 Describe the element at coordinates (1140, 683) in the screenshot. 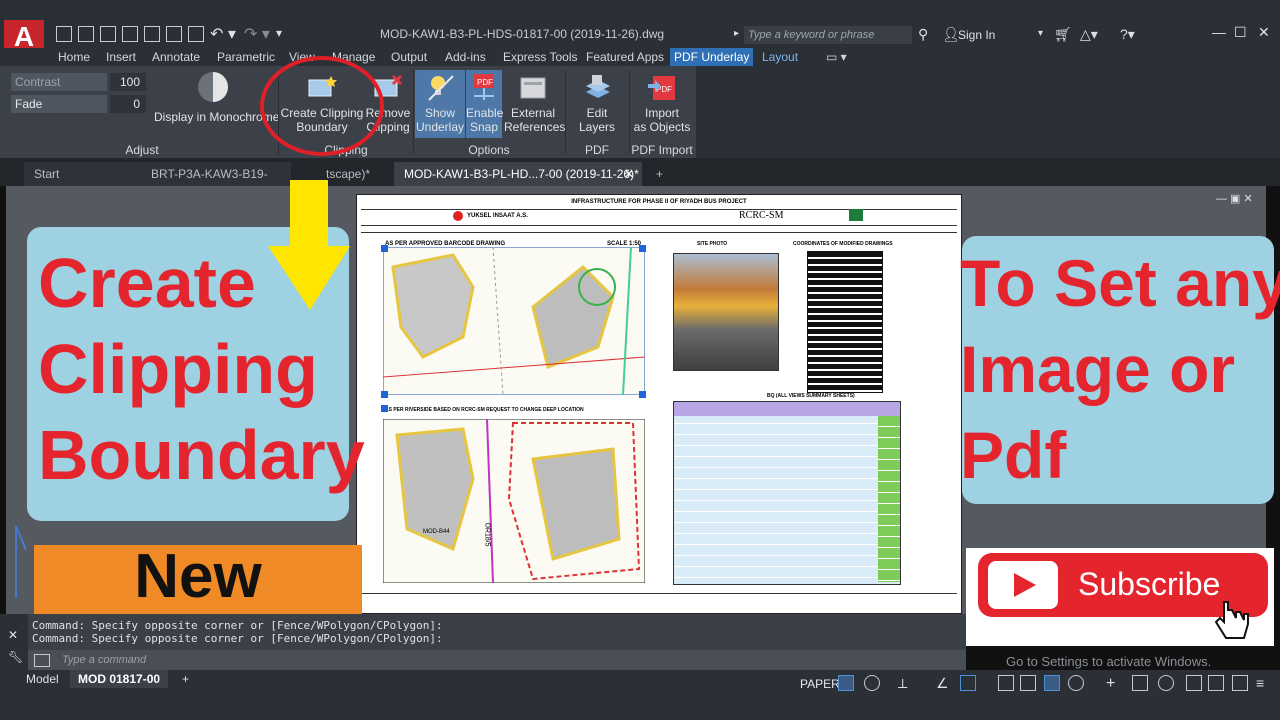

I see `lock-ui-icon` at that location.